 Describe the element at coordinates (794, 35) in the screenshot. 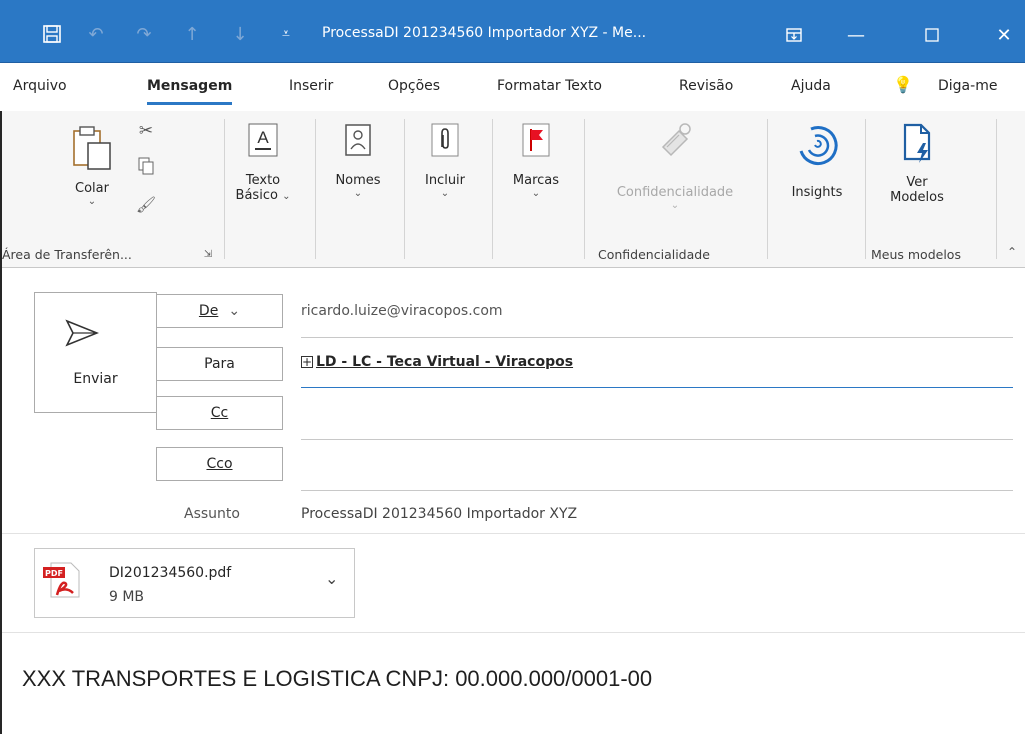

I see `ribbon-display-options-icon` at that location.